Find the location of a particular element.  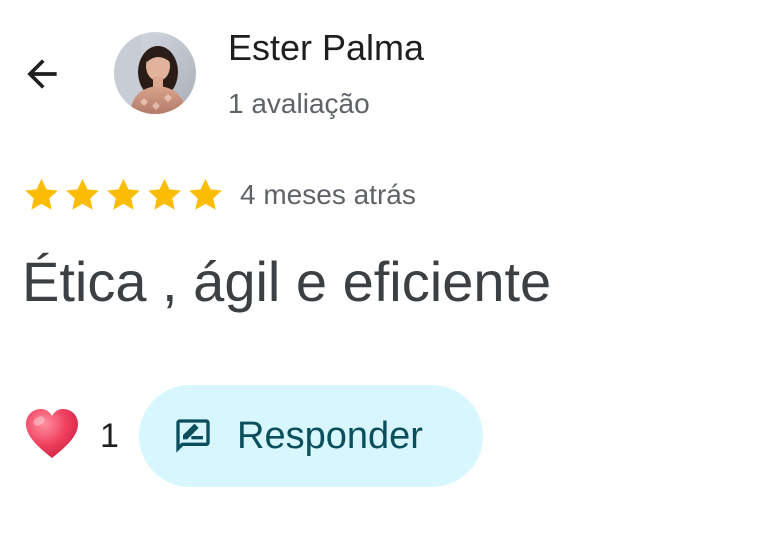

reply-label: Responder is located at coordinates (330, 436).